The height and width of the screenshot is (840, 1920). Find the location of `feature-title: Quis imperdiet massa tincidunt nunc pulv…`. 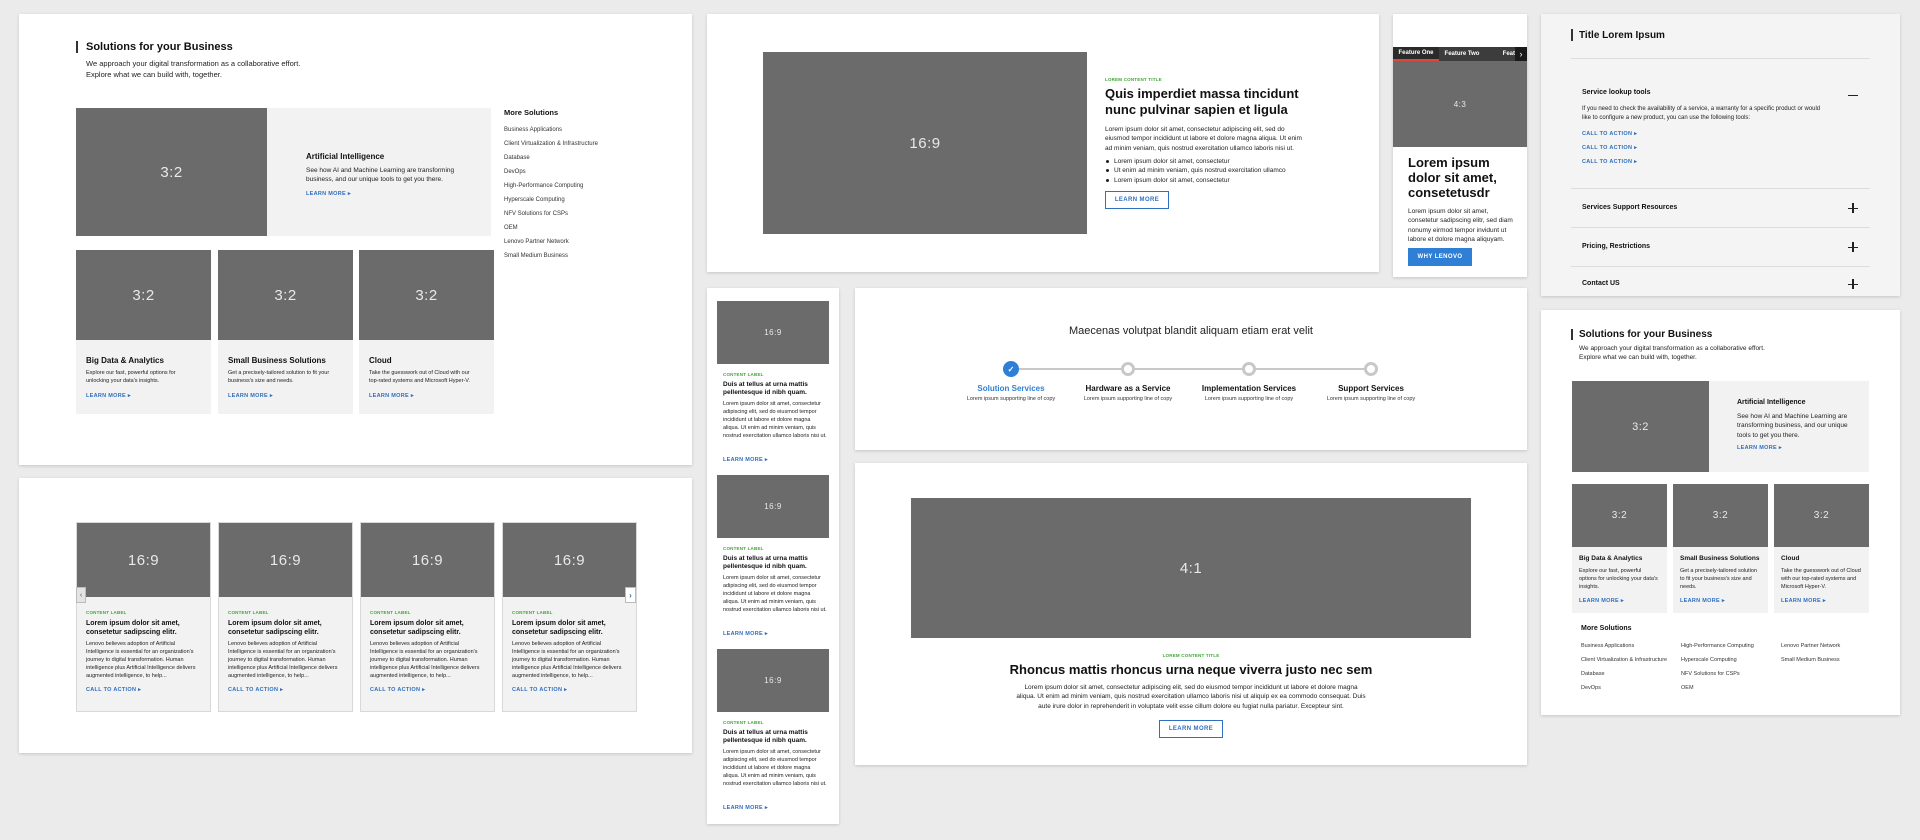

feature-title: Quis imperdiet massa tincidunt nunc pulv… is located at coordinates (1202, 101).